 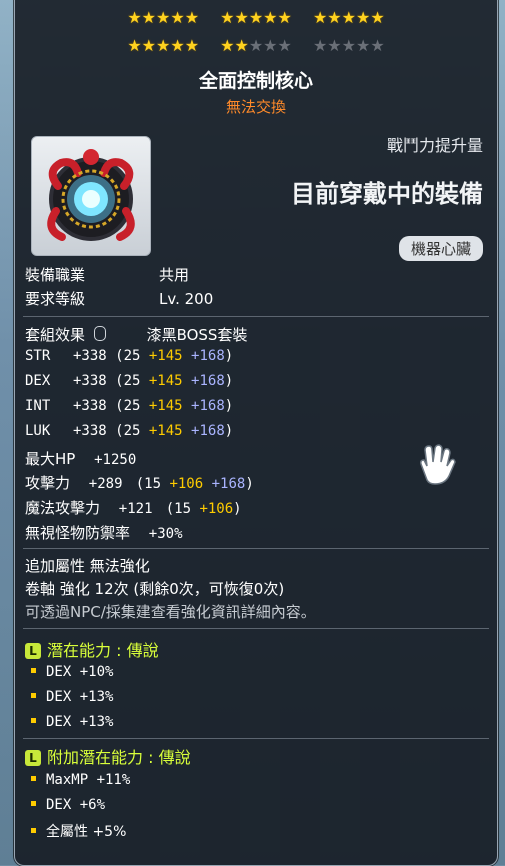 What do you see at coordinates (136, 334) in the screenshot?
I see `set-row: 套組效果 漆黑BOSS套裝` at bounding box center [136, 334].